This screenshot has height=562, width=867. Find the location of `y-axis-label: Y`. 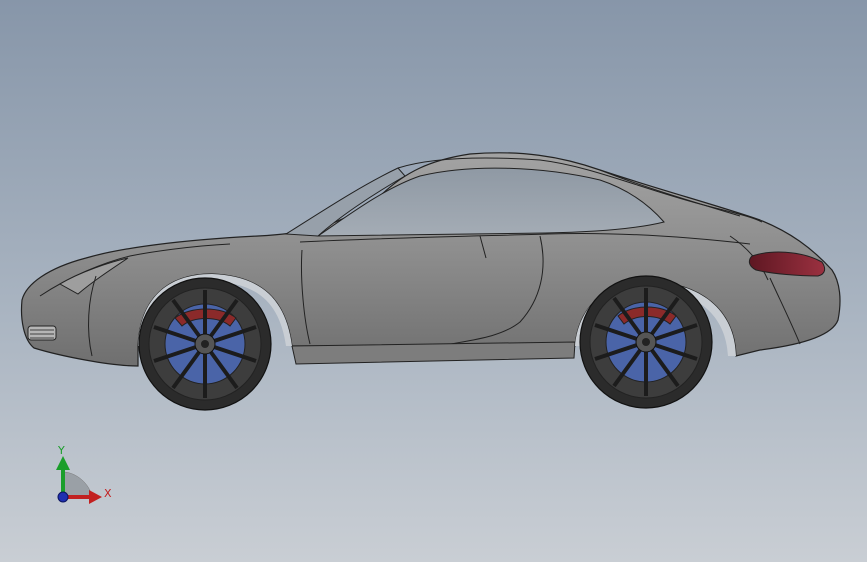

y-axis-label: Y is located at coordinates (61, 450).